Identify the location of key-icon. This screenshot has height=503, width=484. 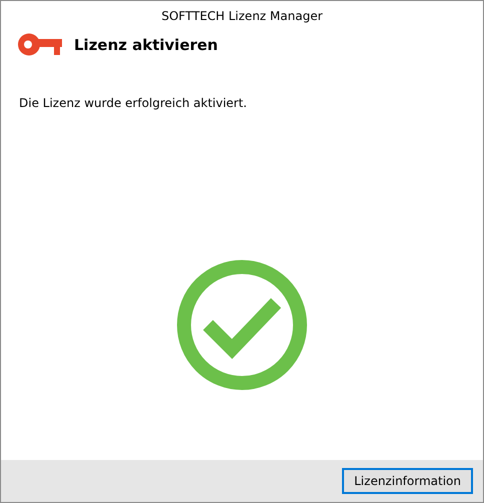
(40, 44).